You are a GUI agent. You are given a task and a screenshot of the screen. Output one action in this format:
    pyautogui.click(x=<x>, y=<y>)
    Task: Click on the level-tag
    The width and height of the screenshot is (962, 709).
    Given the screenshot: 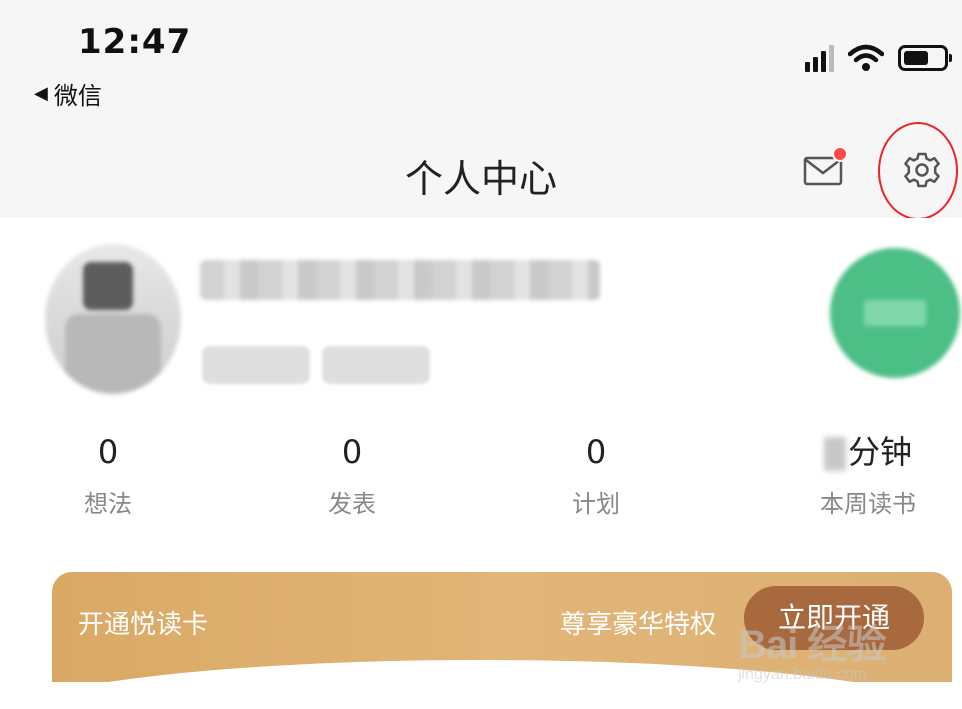 What is the action you would take?
    pyautogui.click(x=376, y=365)
    